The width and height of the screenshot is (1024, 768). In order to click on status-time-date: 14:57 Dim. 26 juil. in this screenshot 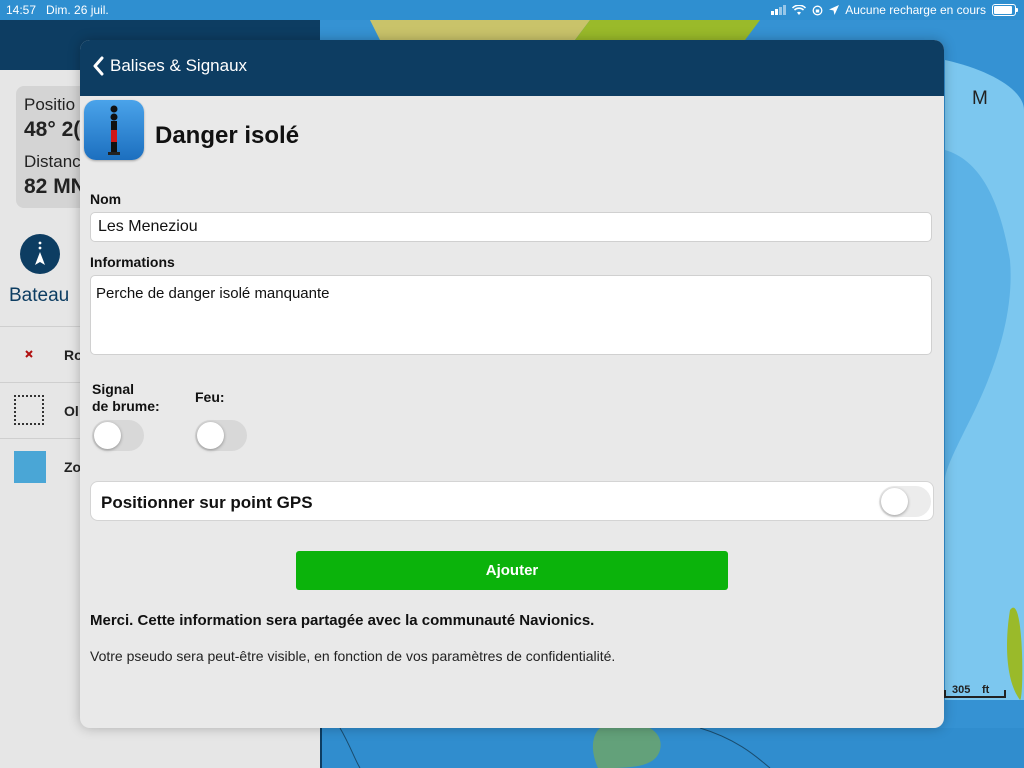, I will do `click(57, 10)`.